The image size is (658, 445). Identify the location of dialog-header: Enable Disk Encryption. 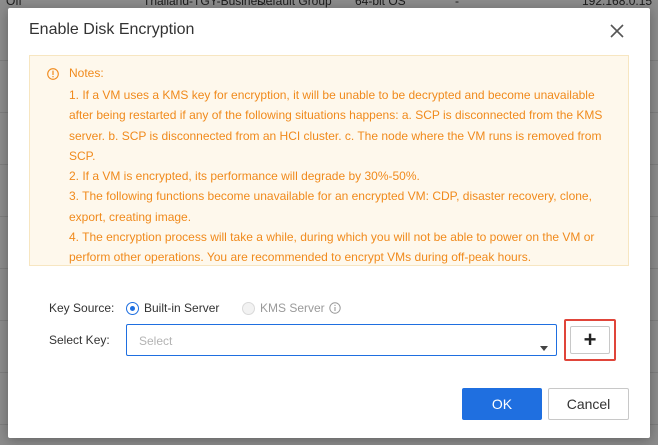
(329, 31).